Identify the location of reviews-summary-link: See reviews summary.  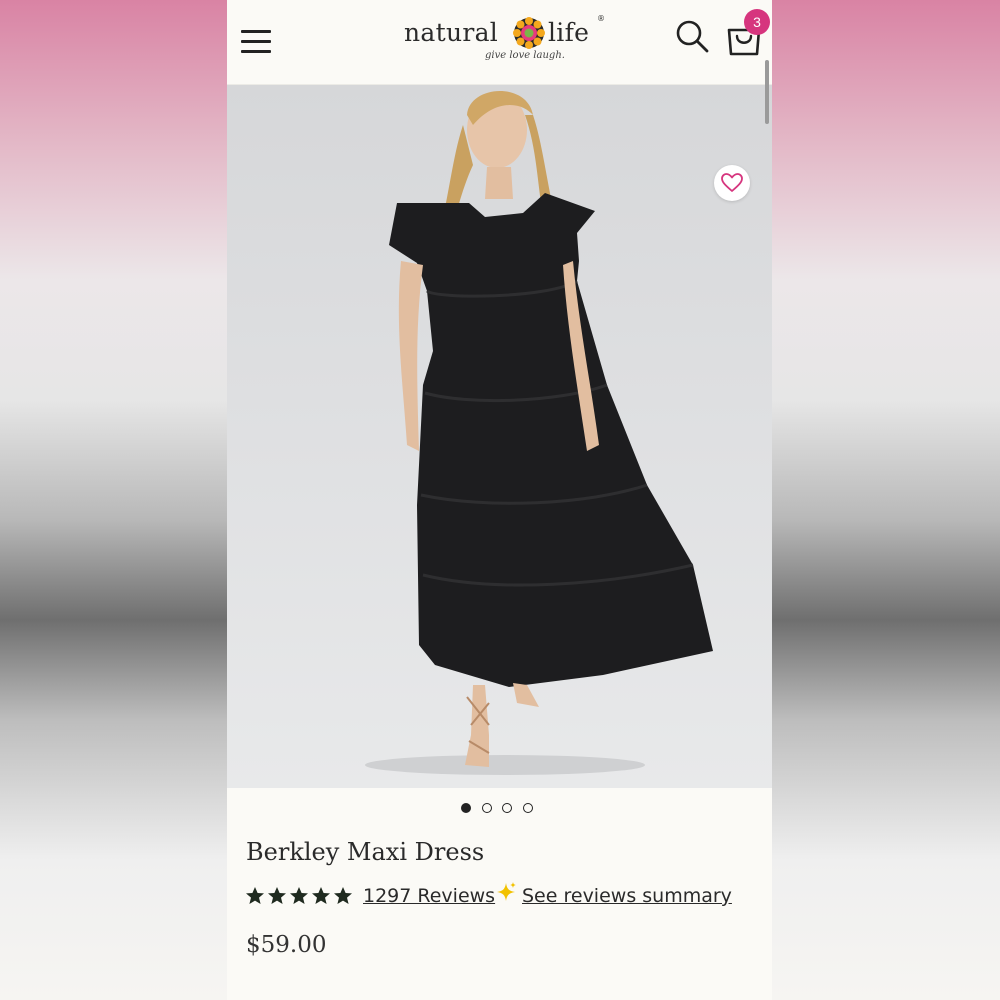
(627, 896).